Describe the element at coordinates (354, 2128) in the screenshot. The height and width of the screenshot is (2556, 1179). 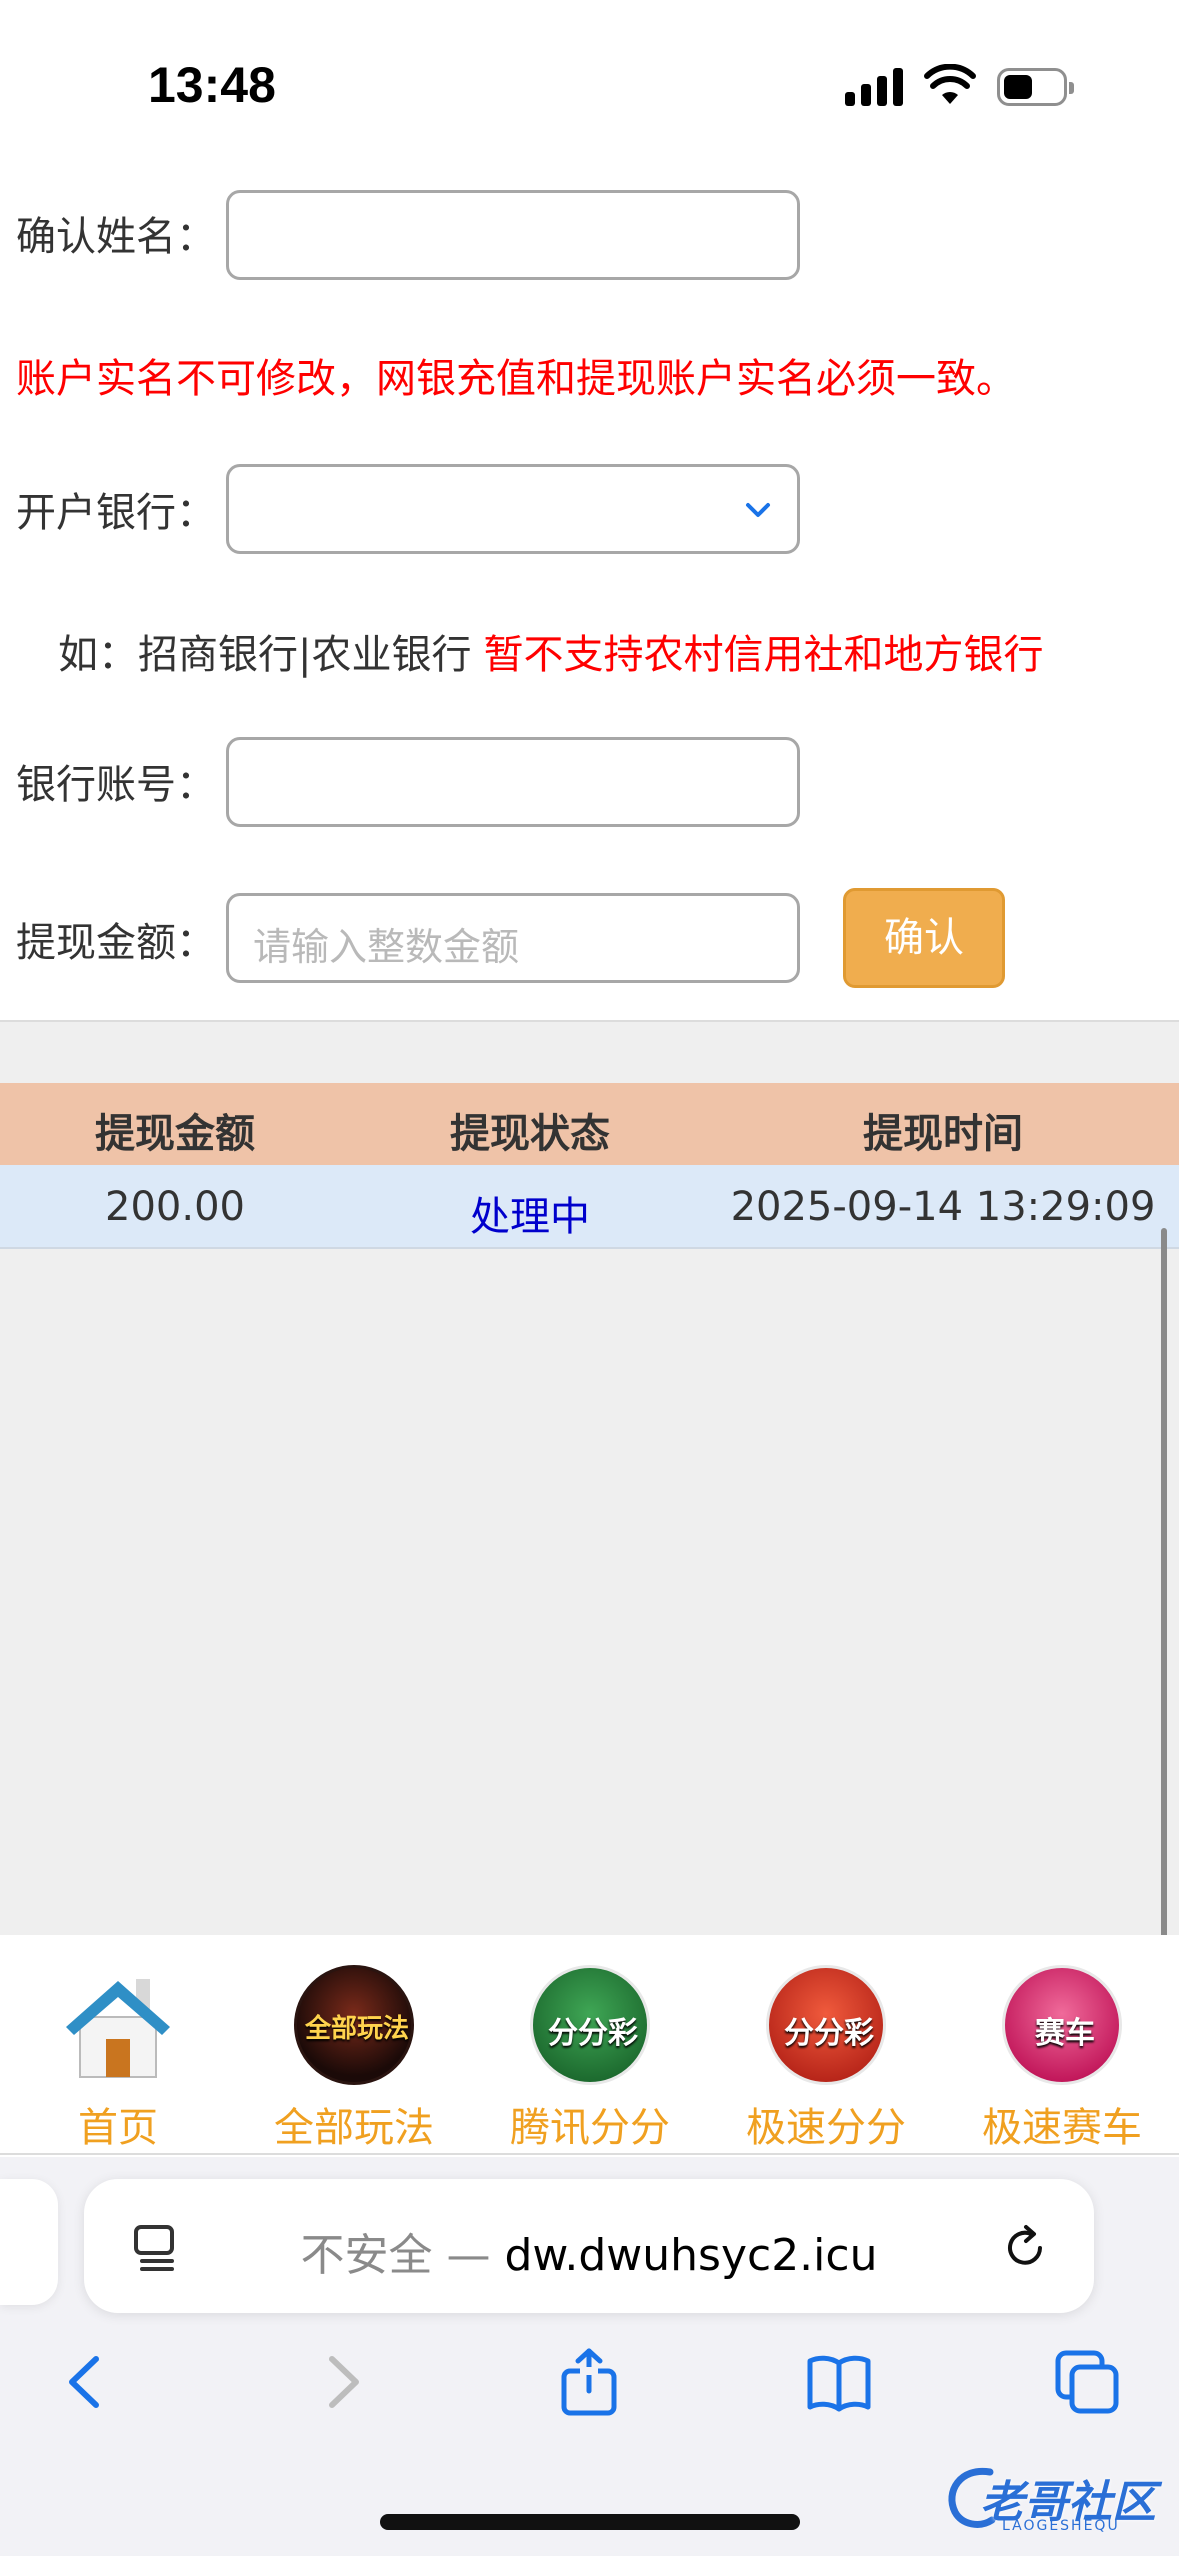
I see `nav-all-games-label: 全部玩法` at that location.